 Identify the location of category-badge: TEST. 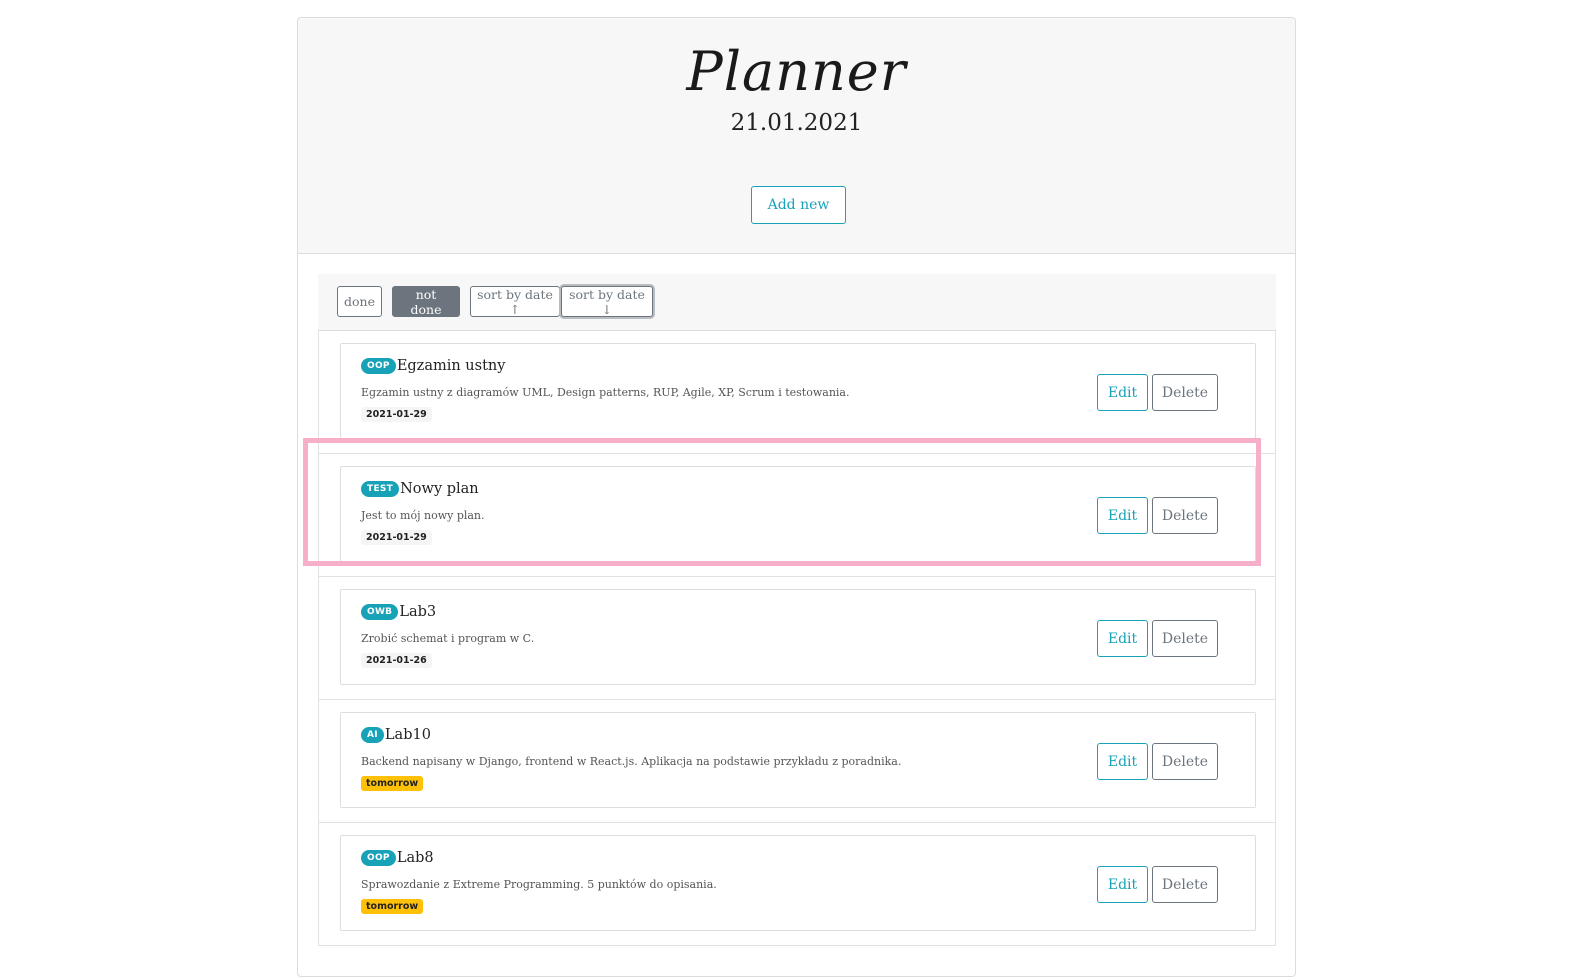
(380, 489).